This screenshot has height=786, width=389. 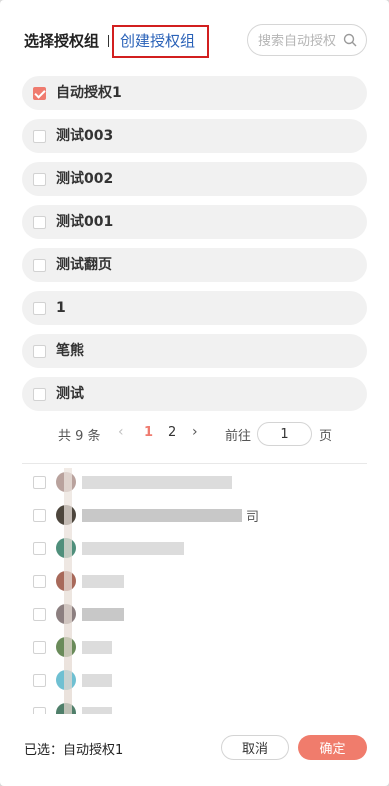 I want to click on group-label: 测试翻页, so click(x=84, y=265).